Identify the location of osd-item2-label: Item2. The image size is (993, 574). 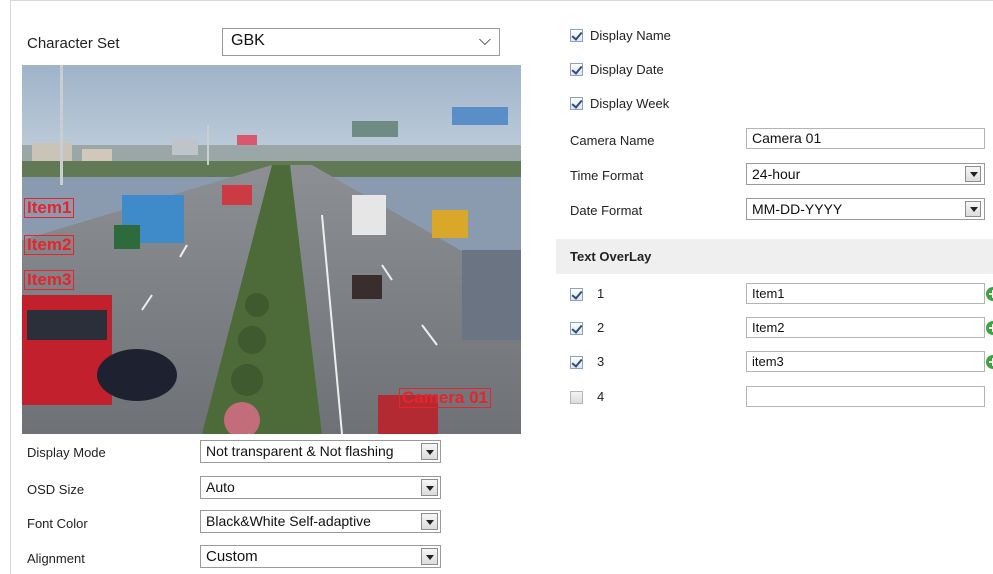
(49, 245).